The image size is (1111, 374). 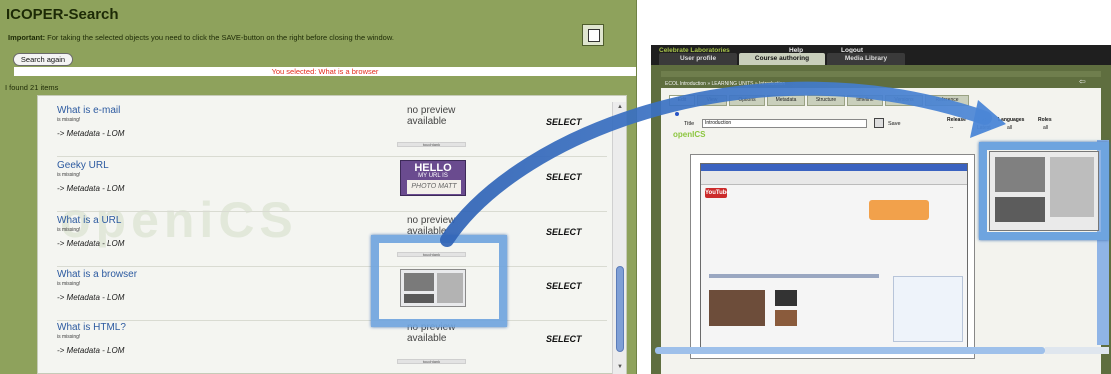 What do you see at coordinates (434, 187) in the screenshot?
I see `sticker-line3: PHOTO MATT` at bounding box center [434, 187].